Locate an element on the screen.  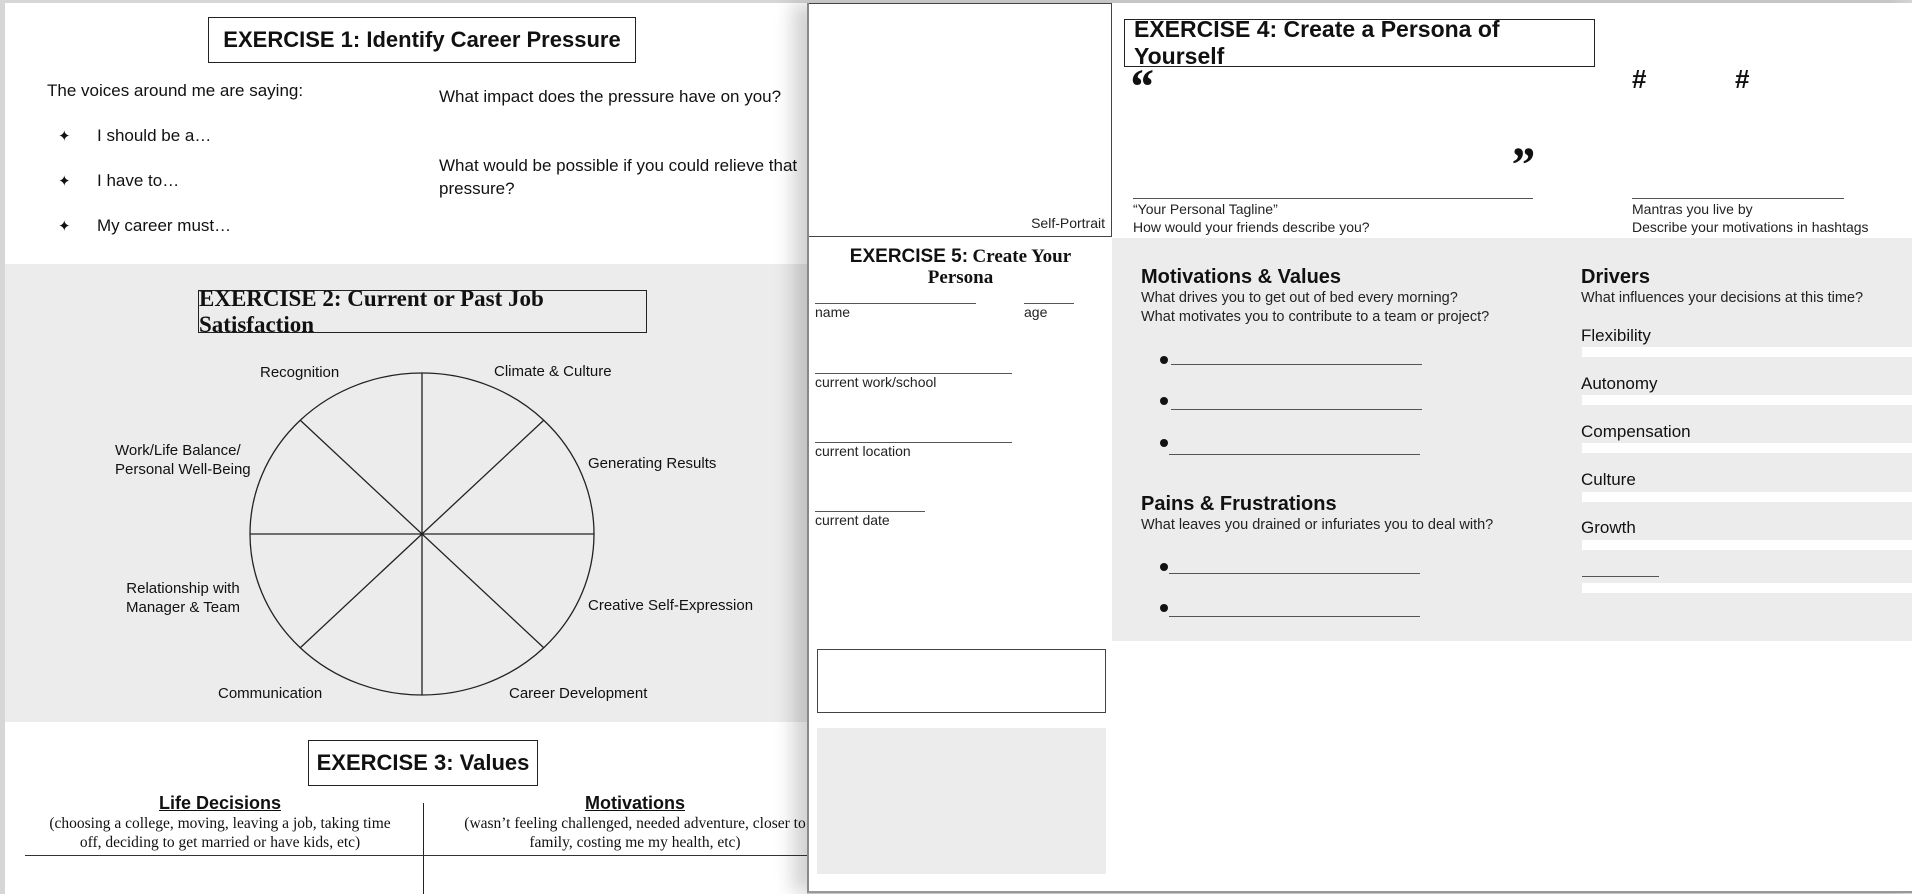
label-work-life: Work/Life Balance/ Personal Well-Being is located at coordinates (183, 460).